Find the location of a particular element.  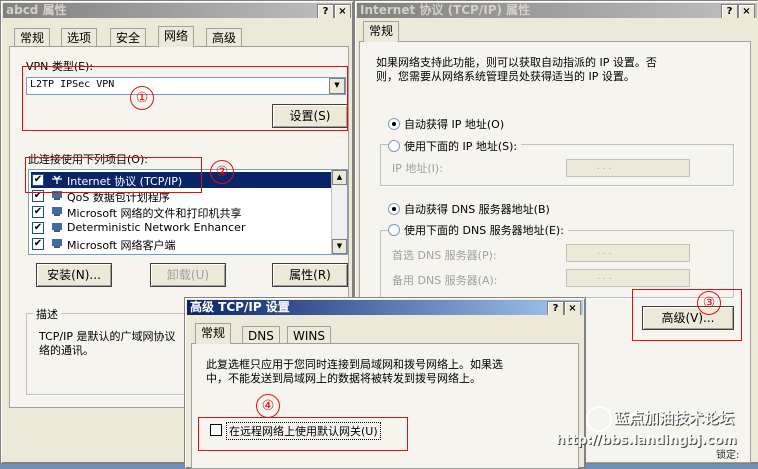

advanced-tcpip-titlebar: 高级 TCP/IP 设置 ? × is located at coordinates (385, 307).